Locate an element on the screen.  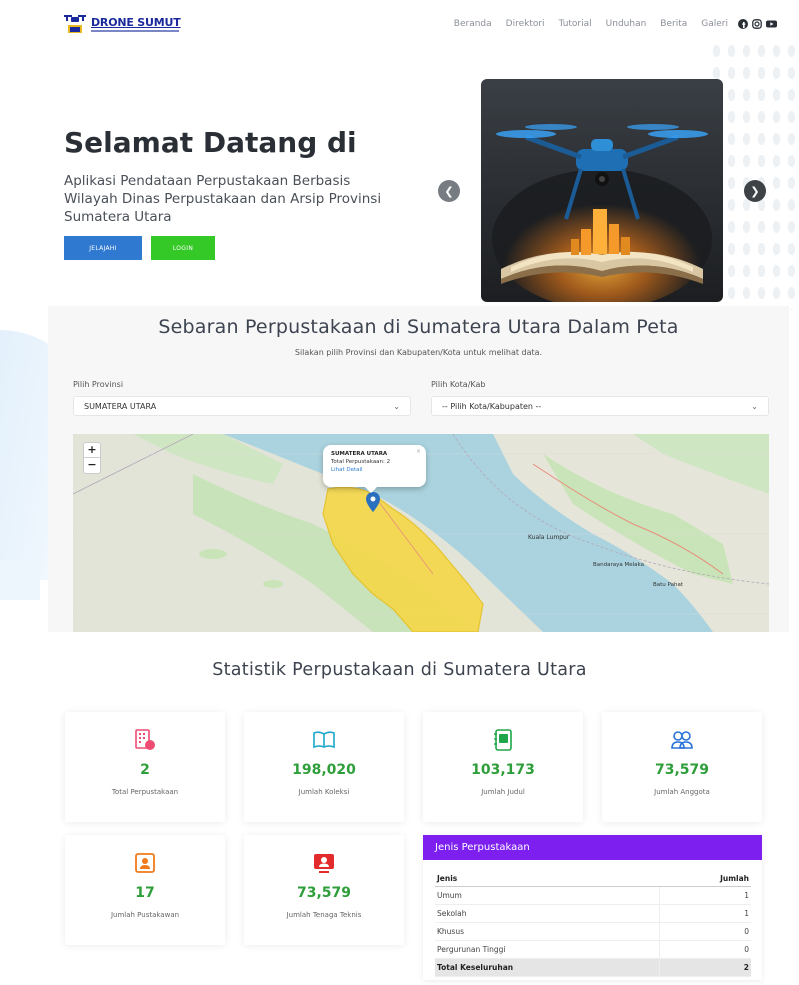
zoom-out-button: − is located at coordinates (92, 465).